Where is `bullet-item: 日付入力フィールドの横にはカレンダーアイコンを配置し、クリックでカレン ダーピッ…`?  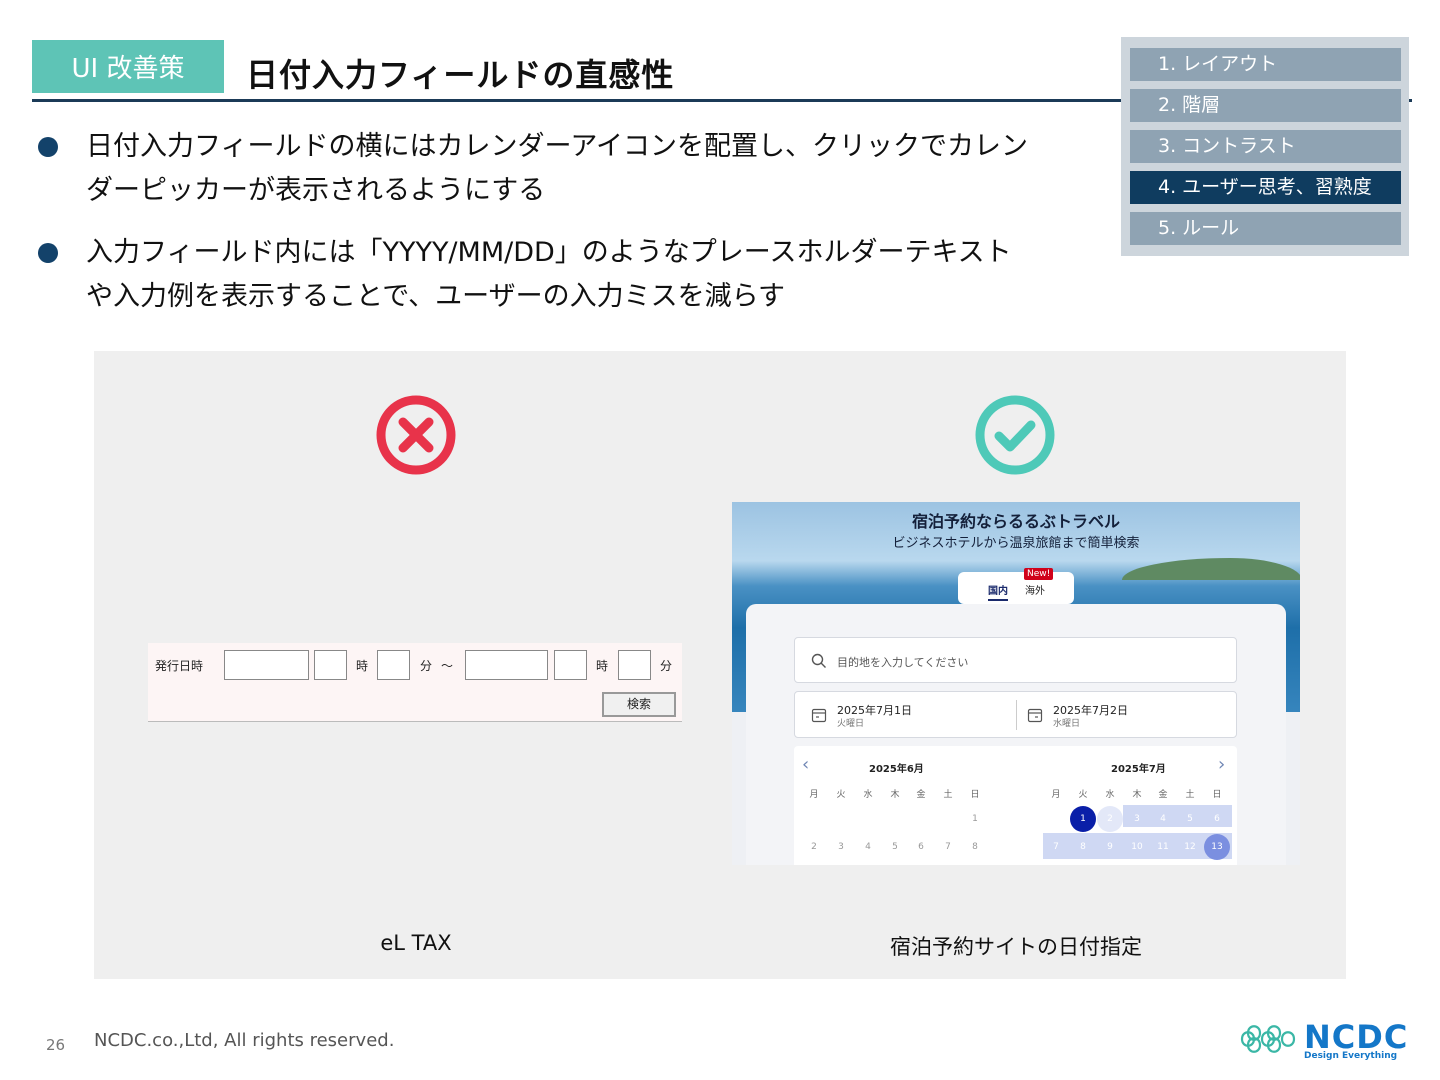
bullet-item: 日付入力フィールドの横にはカレンダーアイコンを配置し、クリックでカレン ダーピッ… is located at coordinates (568, 169).